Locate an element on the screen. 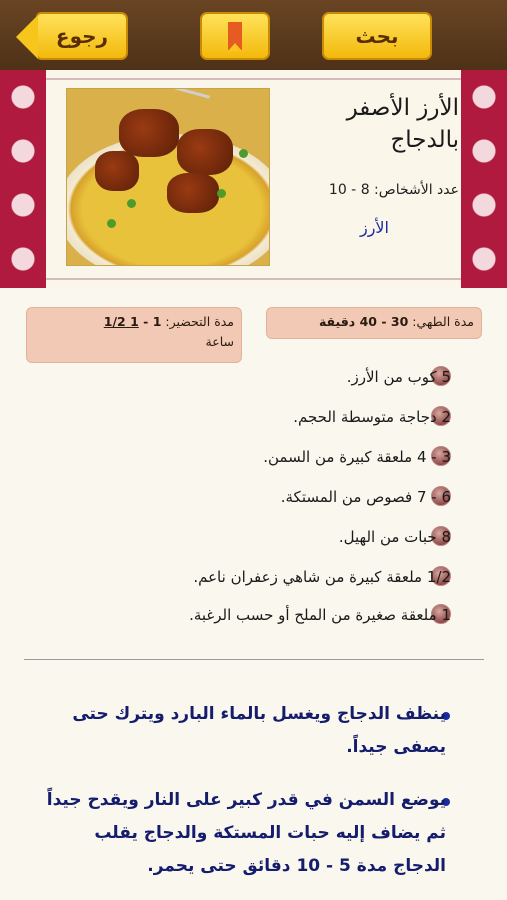 Image resolution: width=507 pixels, height=900 pixels. ornament-left is located at coordinates (23, 179).